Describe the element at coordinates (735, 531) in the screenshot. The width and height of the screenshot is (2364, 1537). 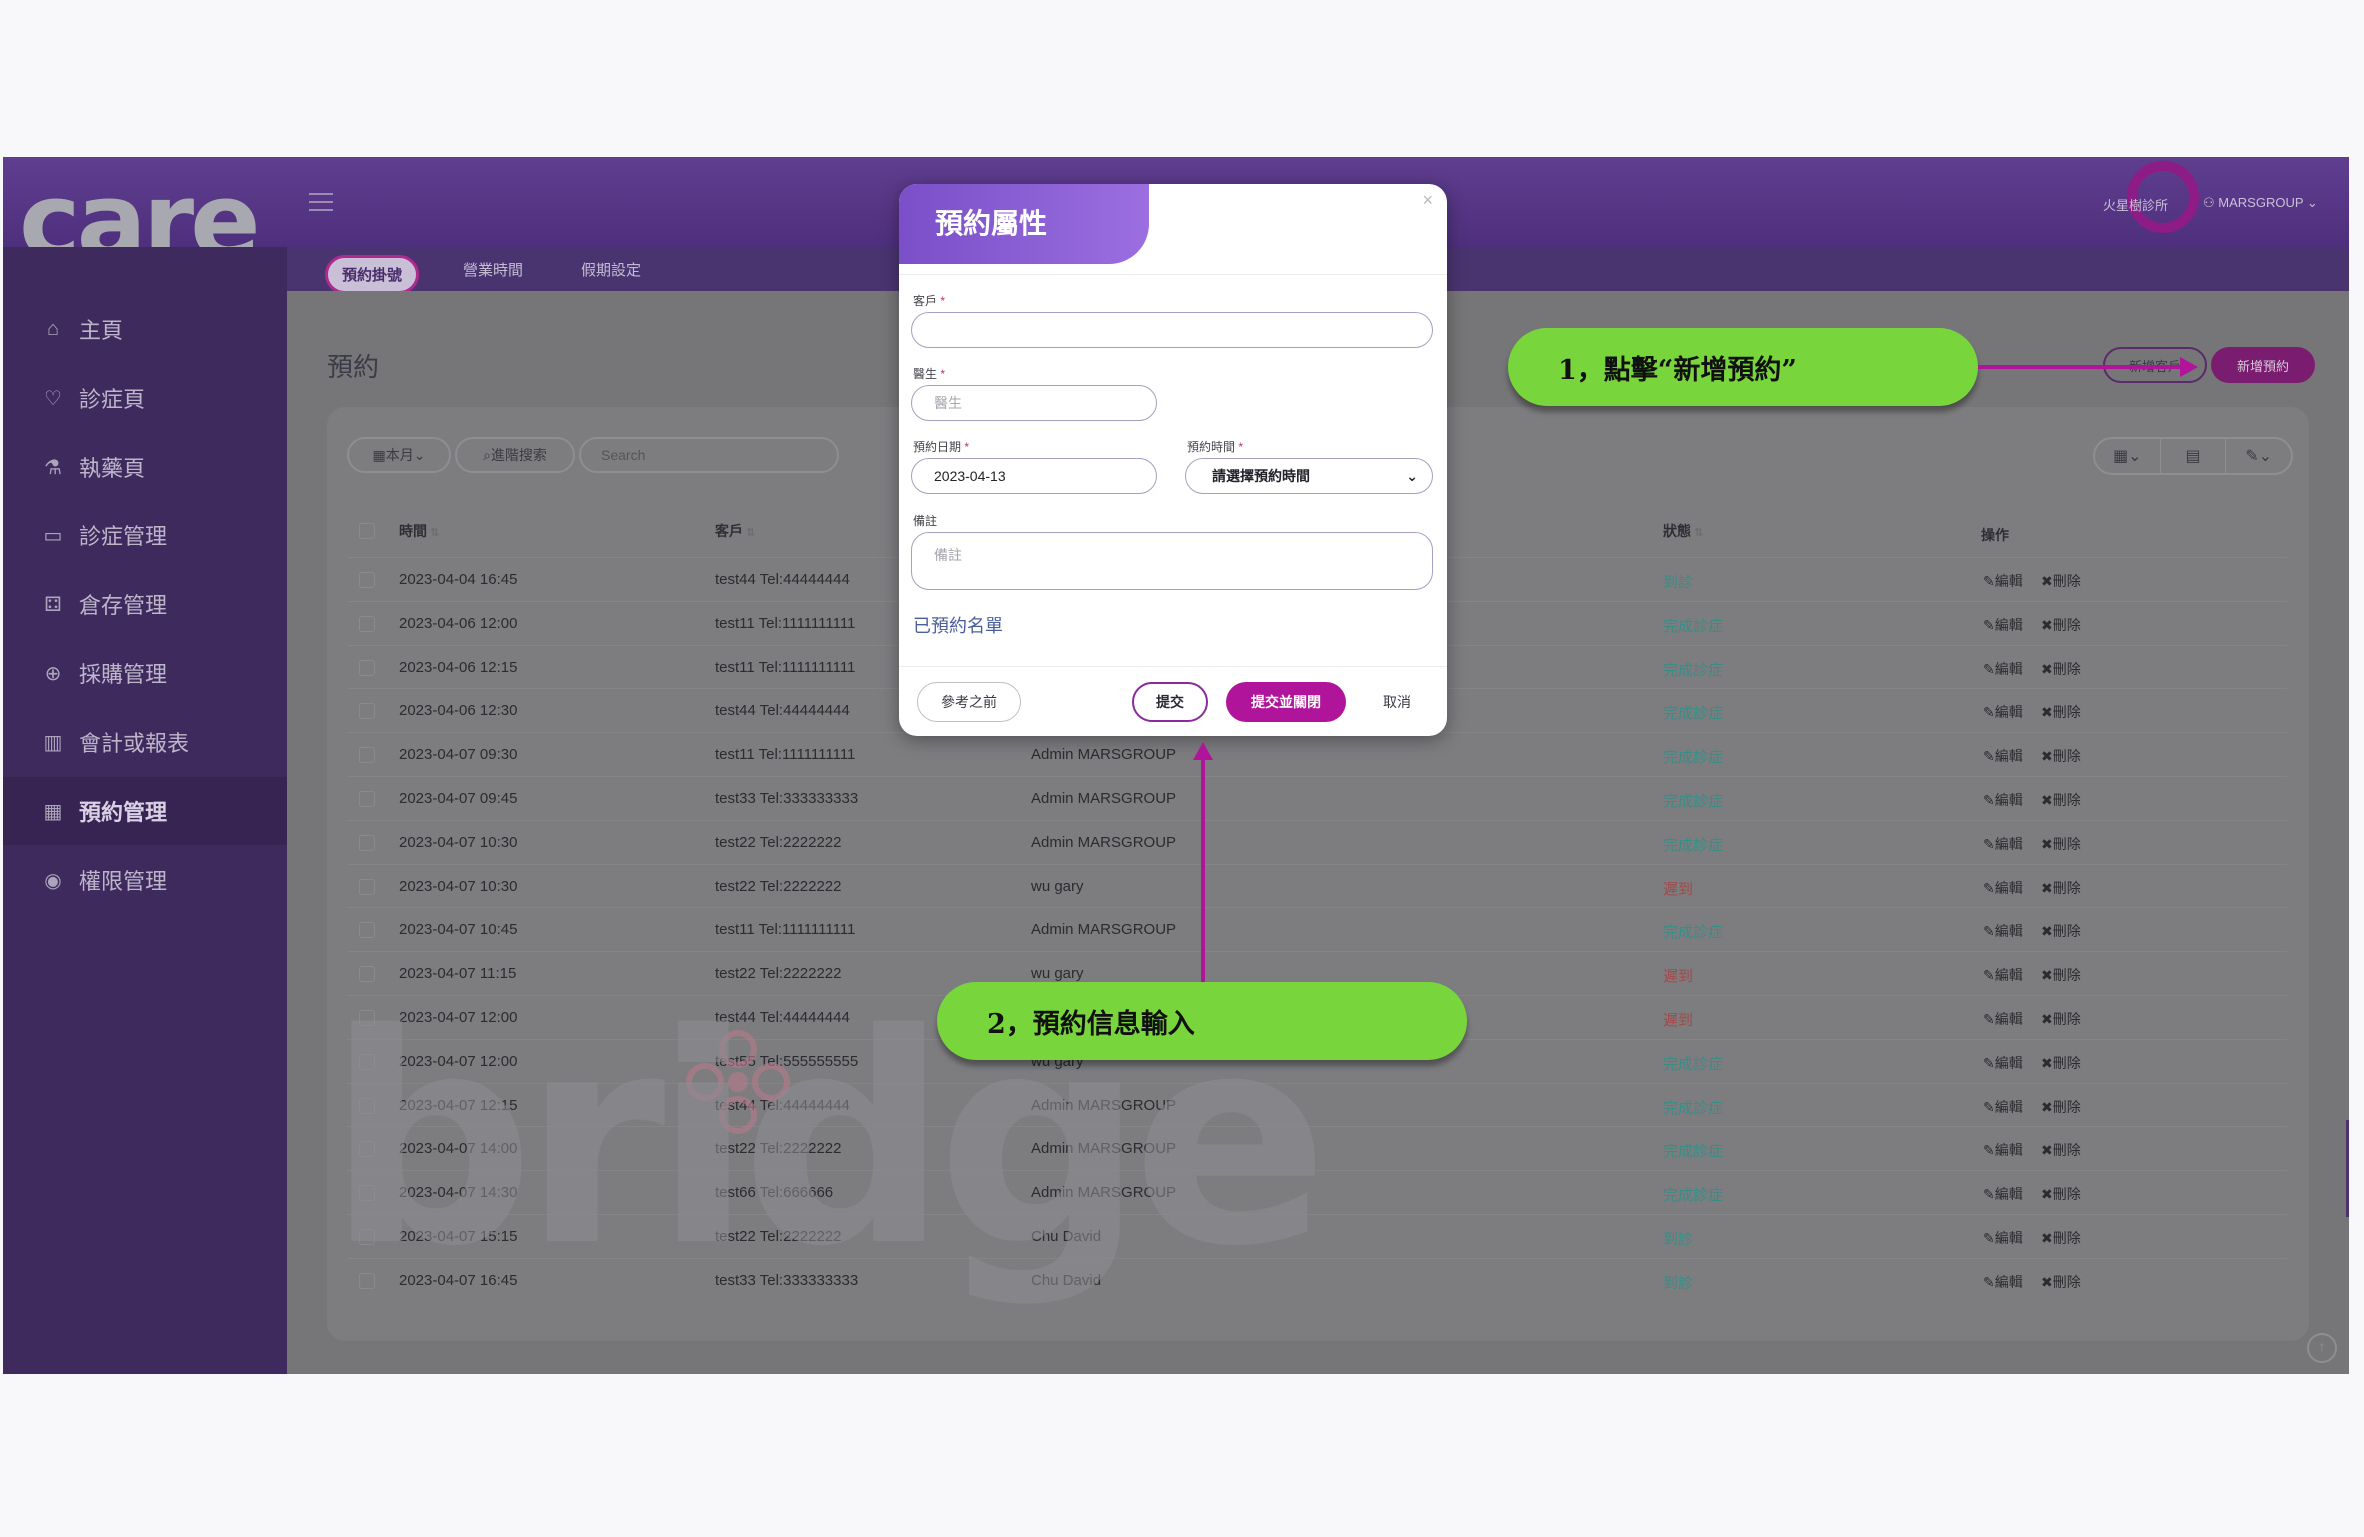
I see `column-header-customer: 客戶 ⇅` at that location.